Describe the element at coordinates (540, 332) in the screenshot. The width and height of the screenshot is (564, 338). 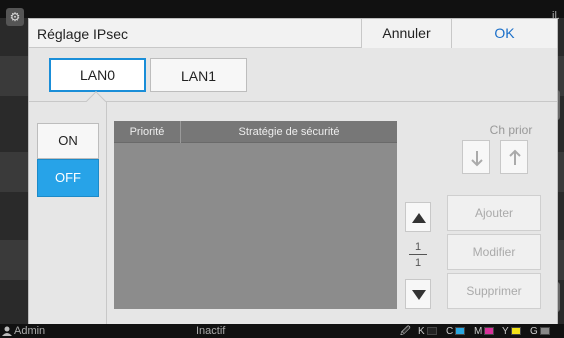
I see `ink-g: G` at that location.